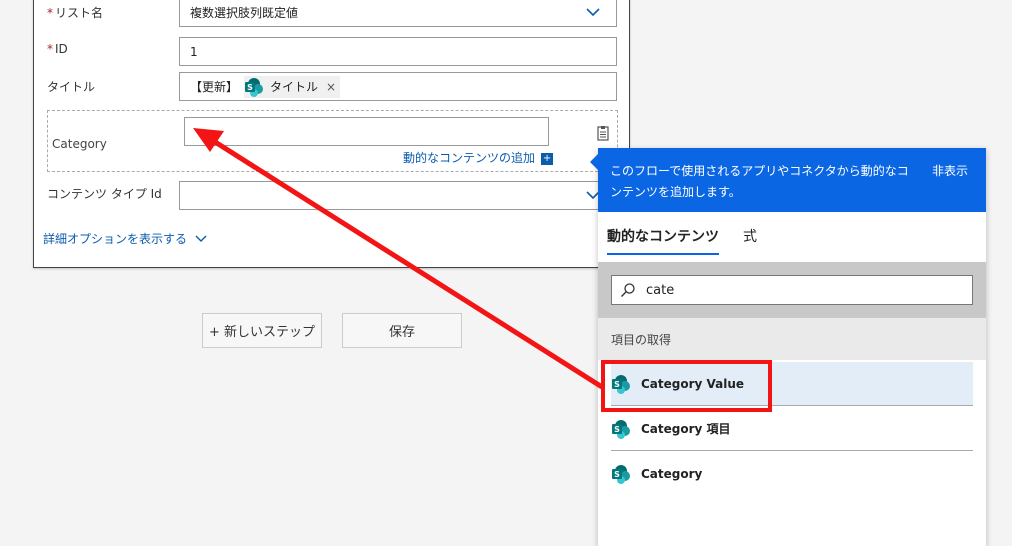 The height and width of the screenshot is (546, 1012). I want to click on add-dynamic-content-link: 動的なコンテンツの追加 +, so click(478, 157).